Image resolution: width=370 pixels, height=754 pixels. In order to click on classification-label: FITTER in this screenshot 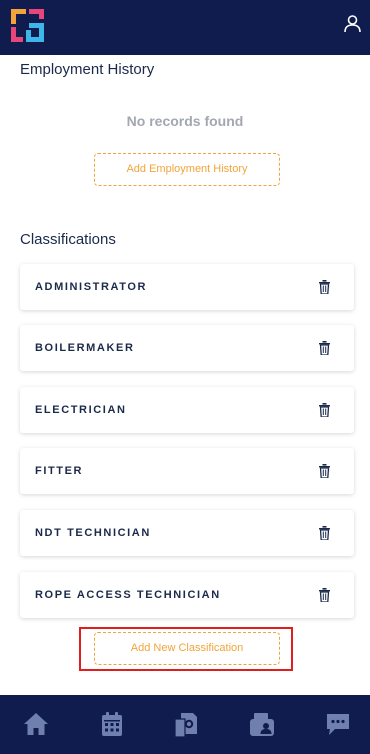, I will do `click(59, 471)`.